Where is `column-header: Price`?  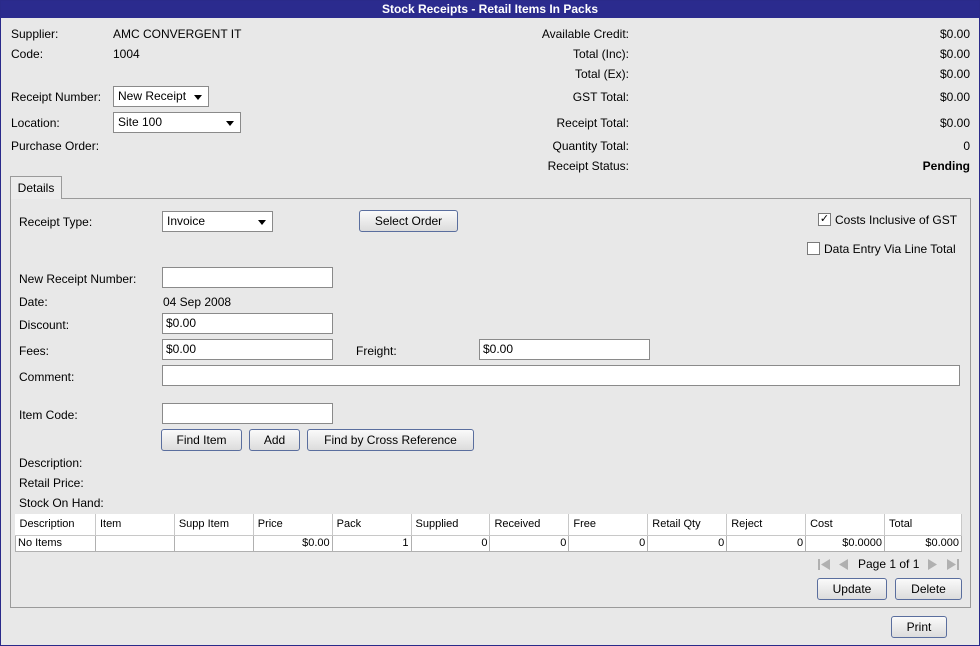
column-header: Price is located at coordinates (293, 525).